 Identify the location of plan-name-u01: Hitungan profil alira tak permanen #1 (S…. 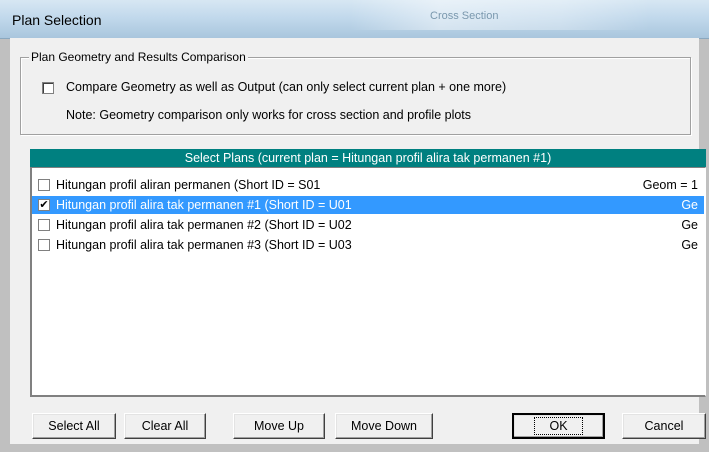
(204, 205).